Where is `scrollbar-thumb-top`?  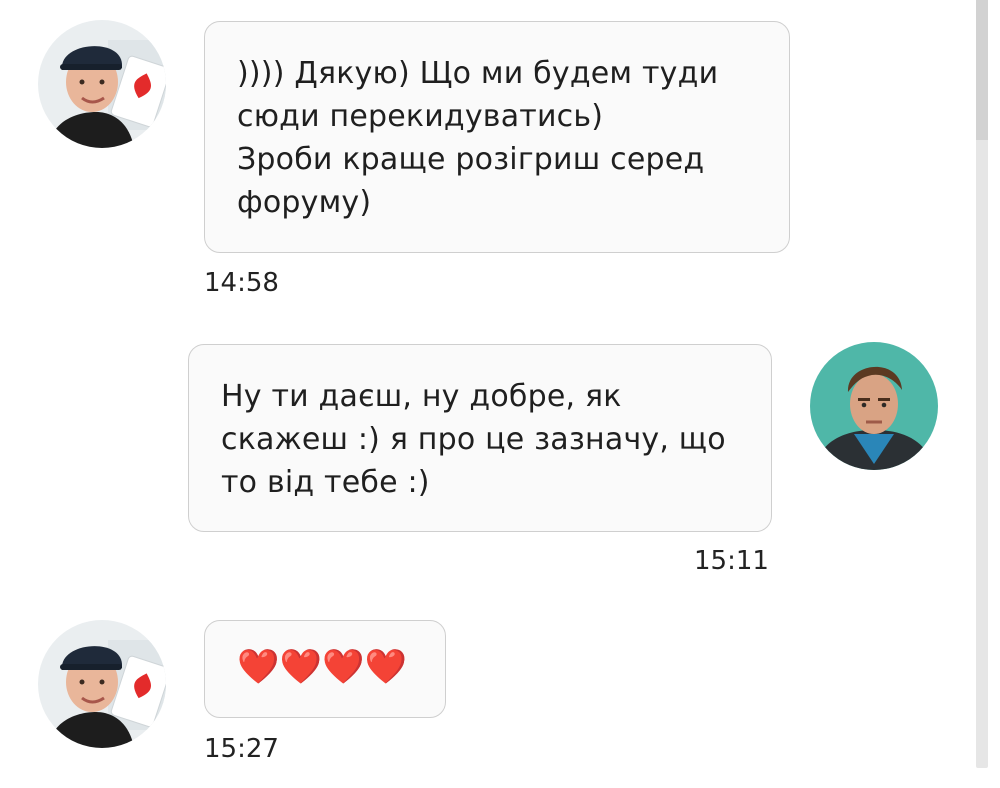
scrollbar-thumb-top is located at coordinates (982, 70).